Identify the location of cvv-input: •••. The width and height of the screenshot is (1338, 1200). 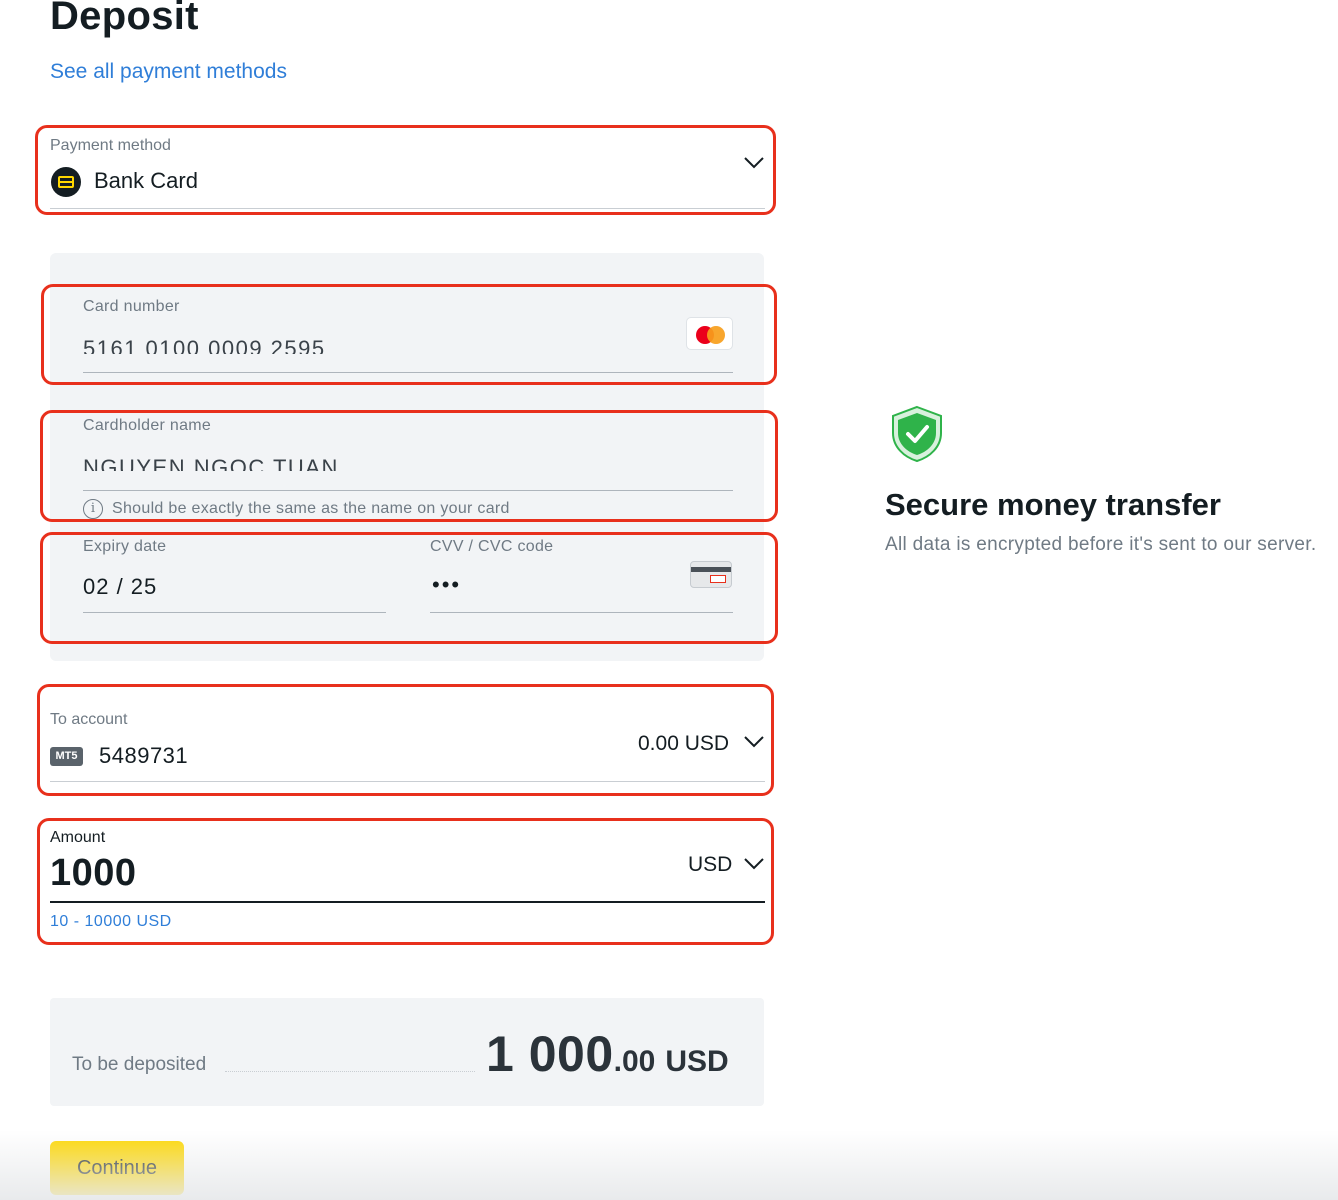
(446, 585).